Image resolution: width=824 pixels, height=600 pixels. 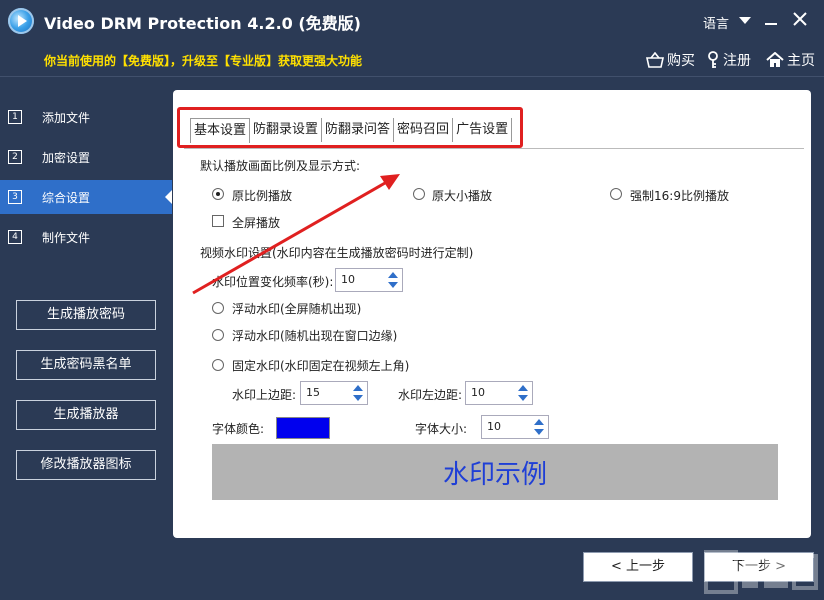 I want to click on top-margin-label: 水印上边距:, so click(x=264, y=395).